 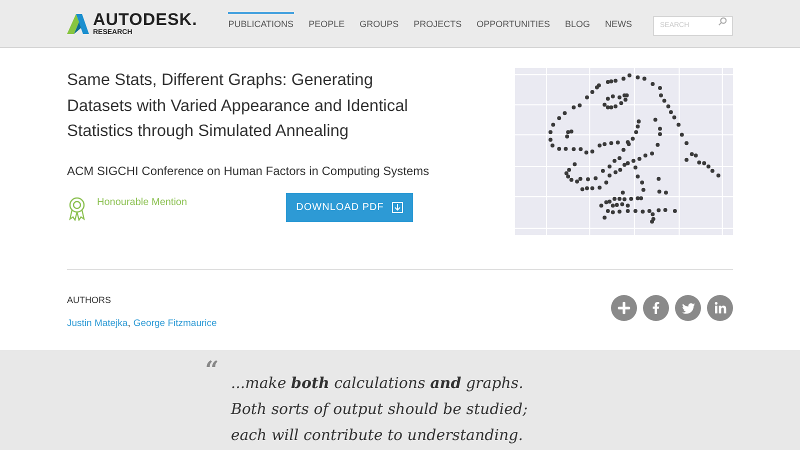 I want to click on quote-mark: “, so click(x=212, y=372).